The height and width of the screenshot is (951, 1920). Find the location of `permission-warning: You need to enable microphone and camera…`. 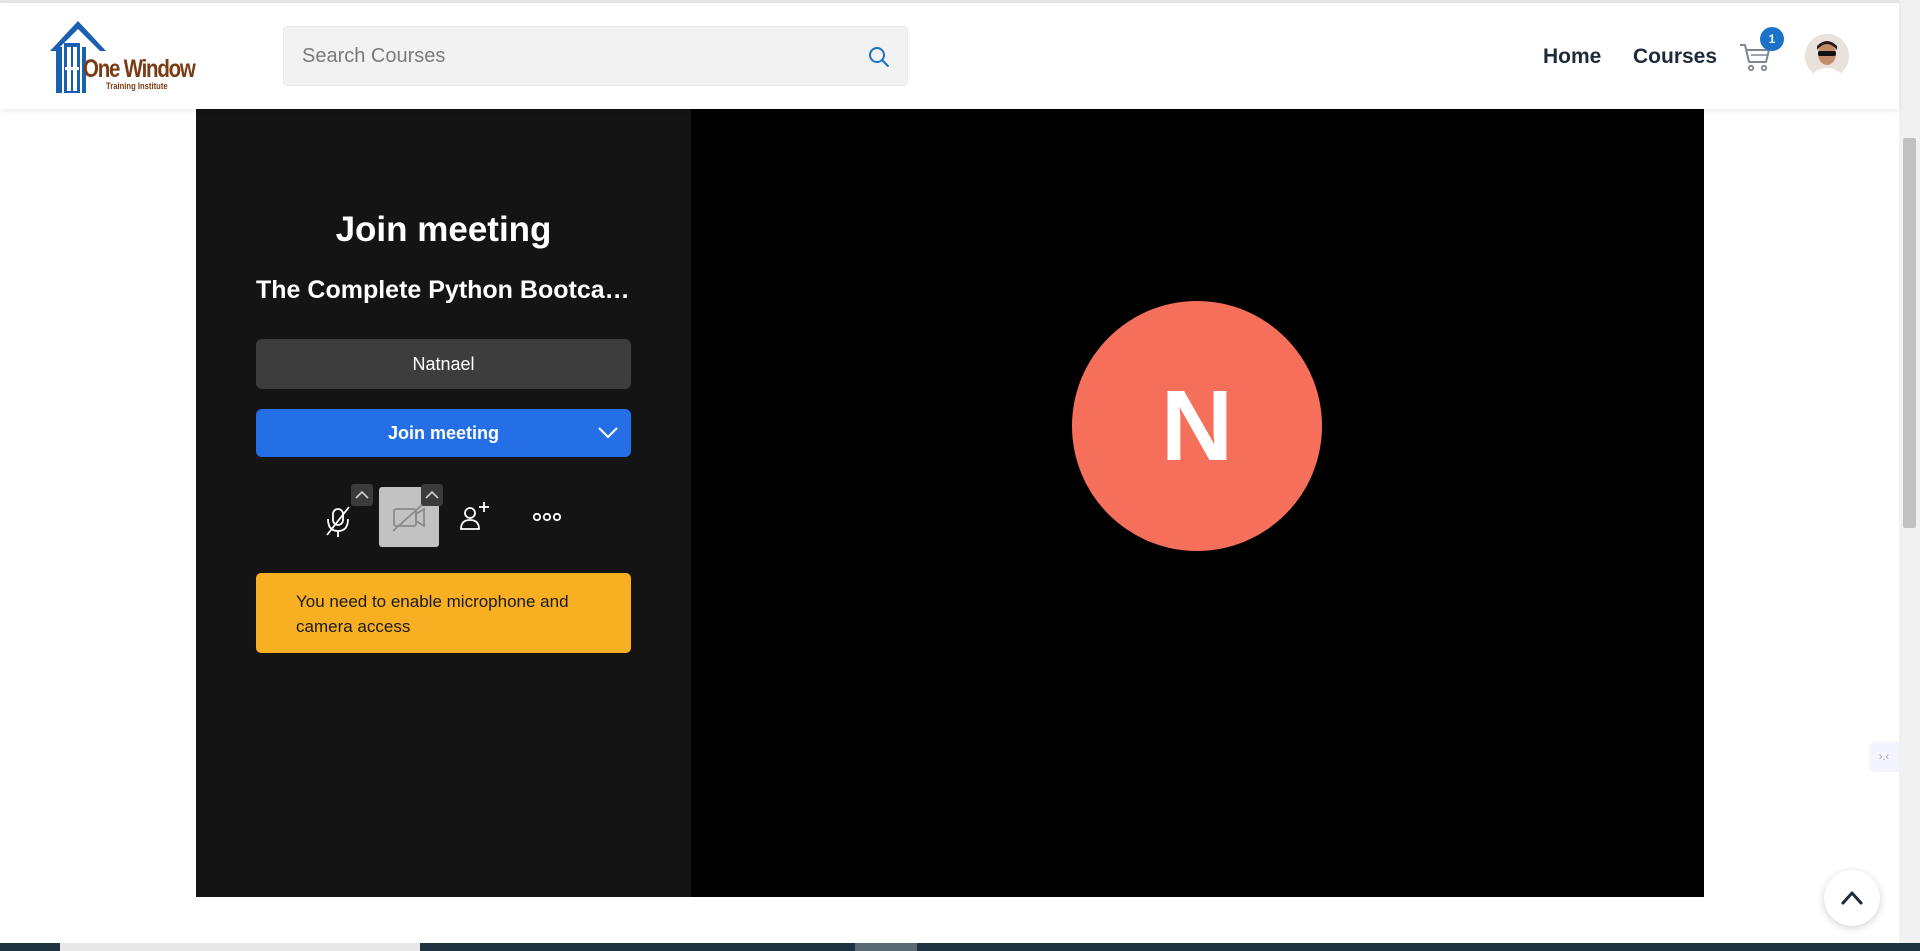

permission-warning: You need to enable microphone and camera… is located at coordinates (443, 613).